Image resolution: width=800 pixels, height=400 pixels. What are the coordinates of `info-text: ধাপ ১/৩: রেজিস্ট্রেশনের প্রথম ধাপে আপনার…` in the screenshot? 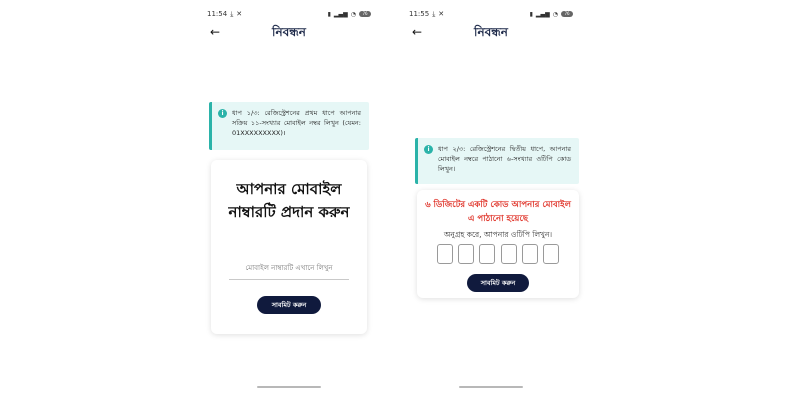 It's located at (296, 123).